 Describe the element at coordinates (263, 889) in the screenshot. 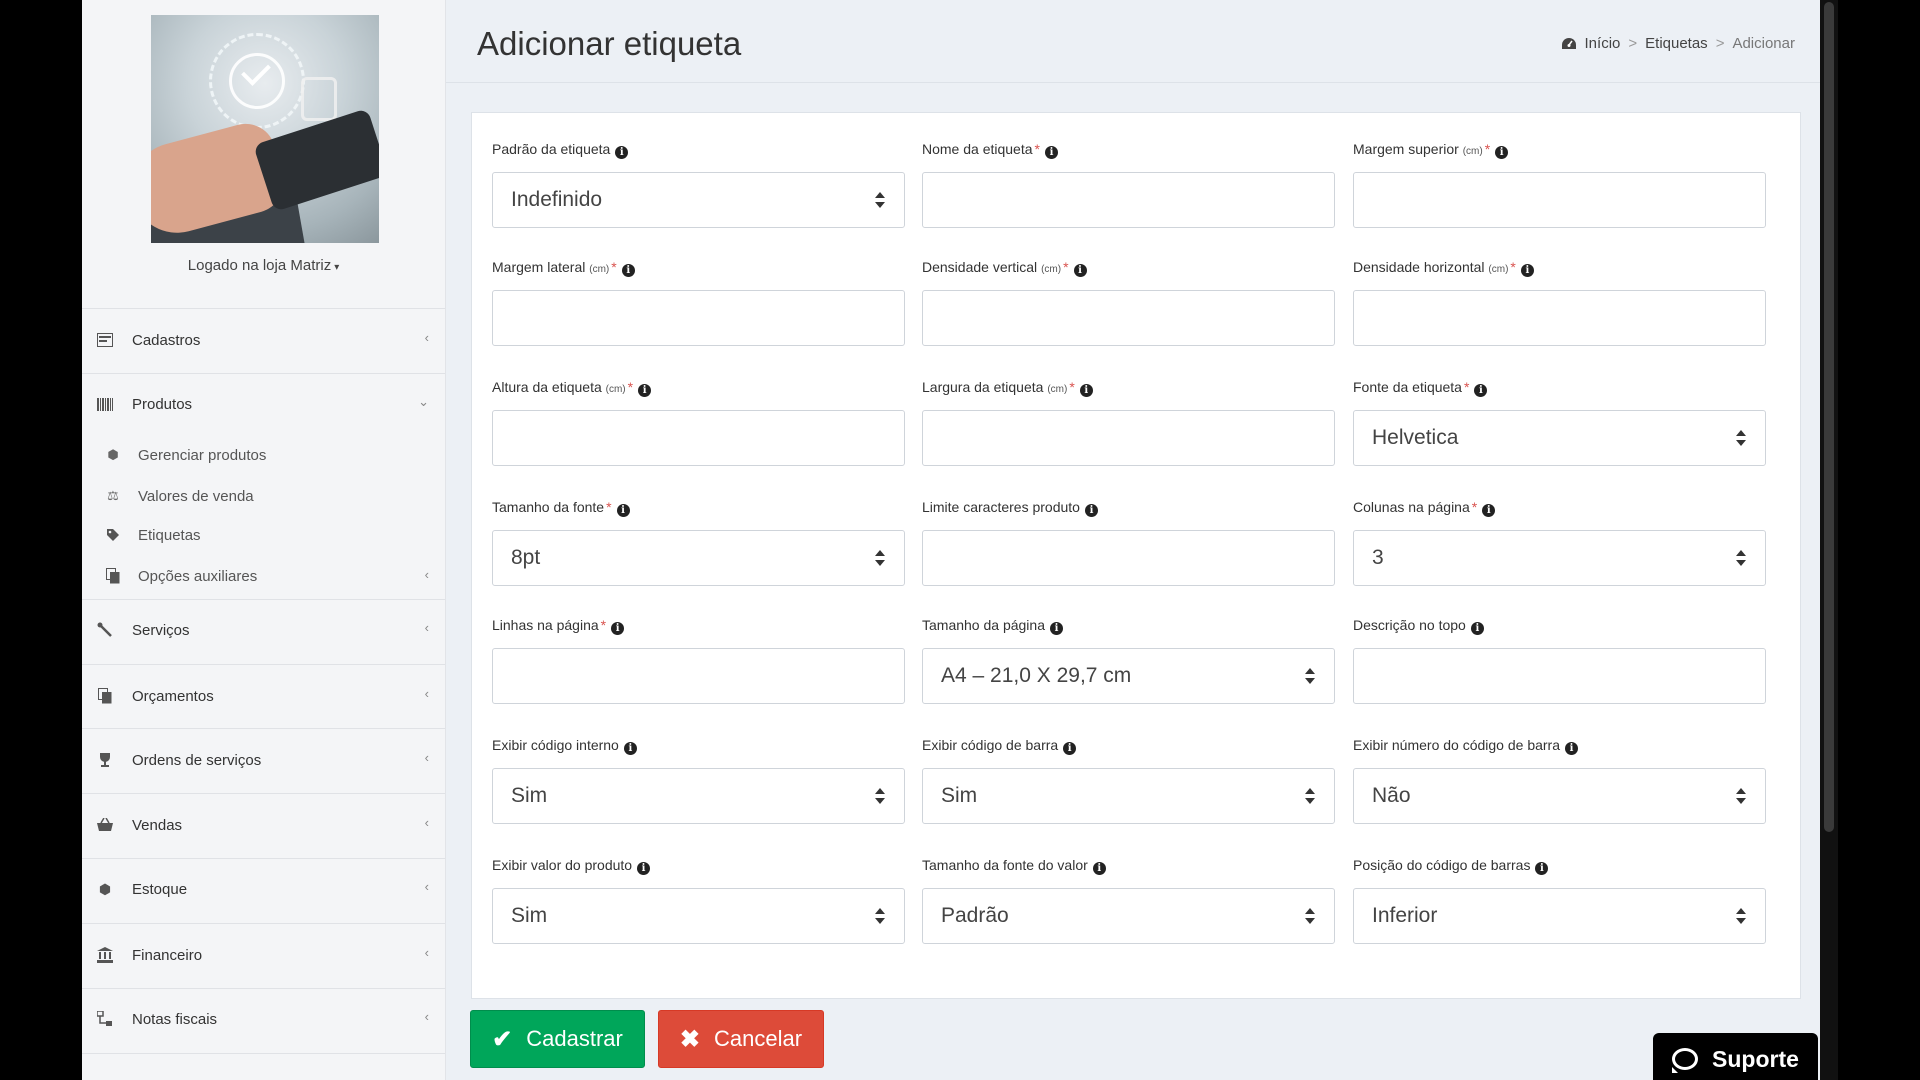

I see `sidebar-item-estoque: ⬢ Estoque ‹` at that location.